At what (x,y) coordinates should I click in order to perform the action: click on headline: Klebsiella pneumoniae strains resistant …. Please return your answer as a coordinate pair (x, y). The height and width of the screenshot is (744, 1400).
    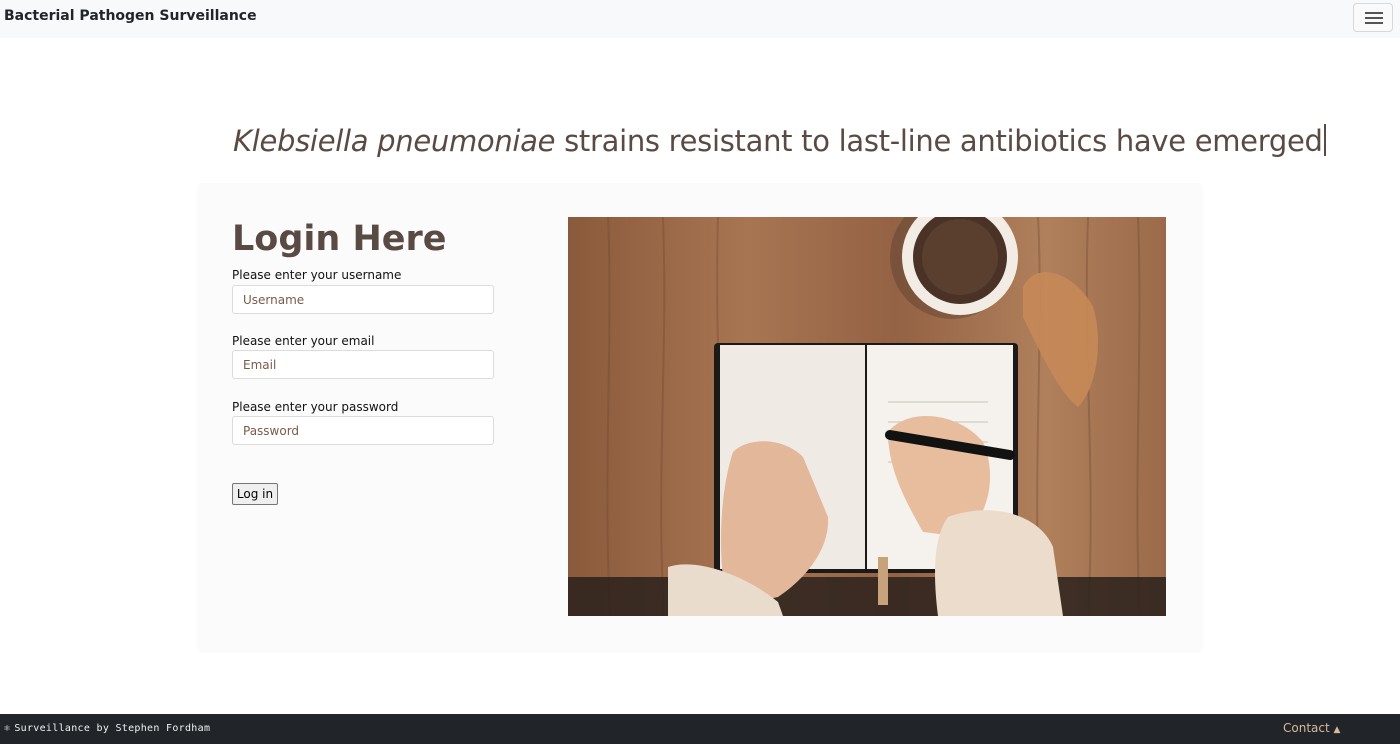
    Looking at the image, I should click on (779, 141).